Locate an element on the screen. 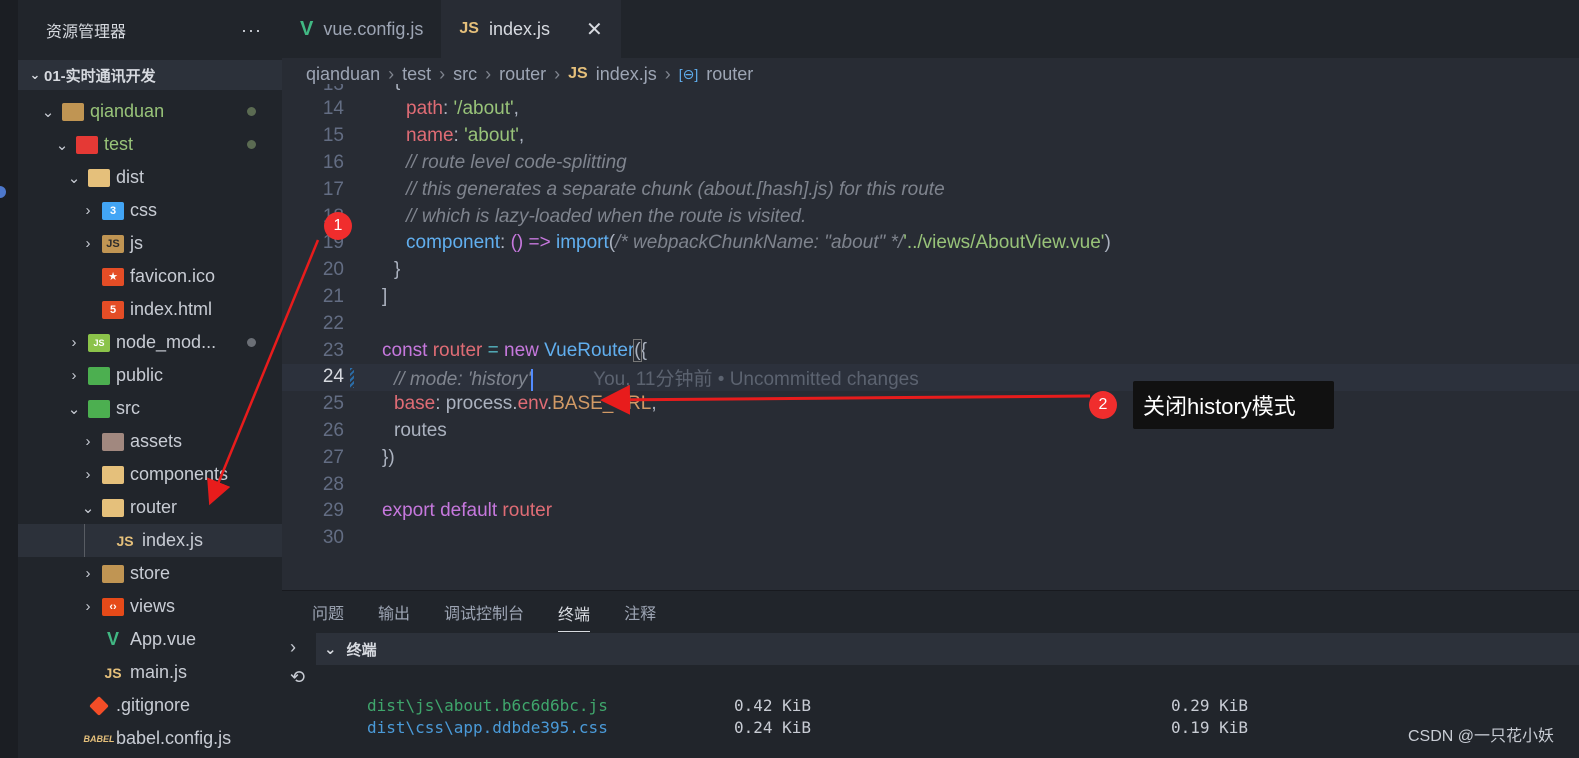 The height and width of the screenshot is (758, 1579). code-string: 'about' is located at coordinates (491, 136).